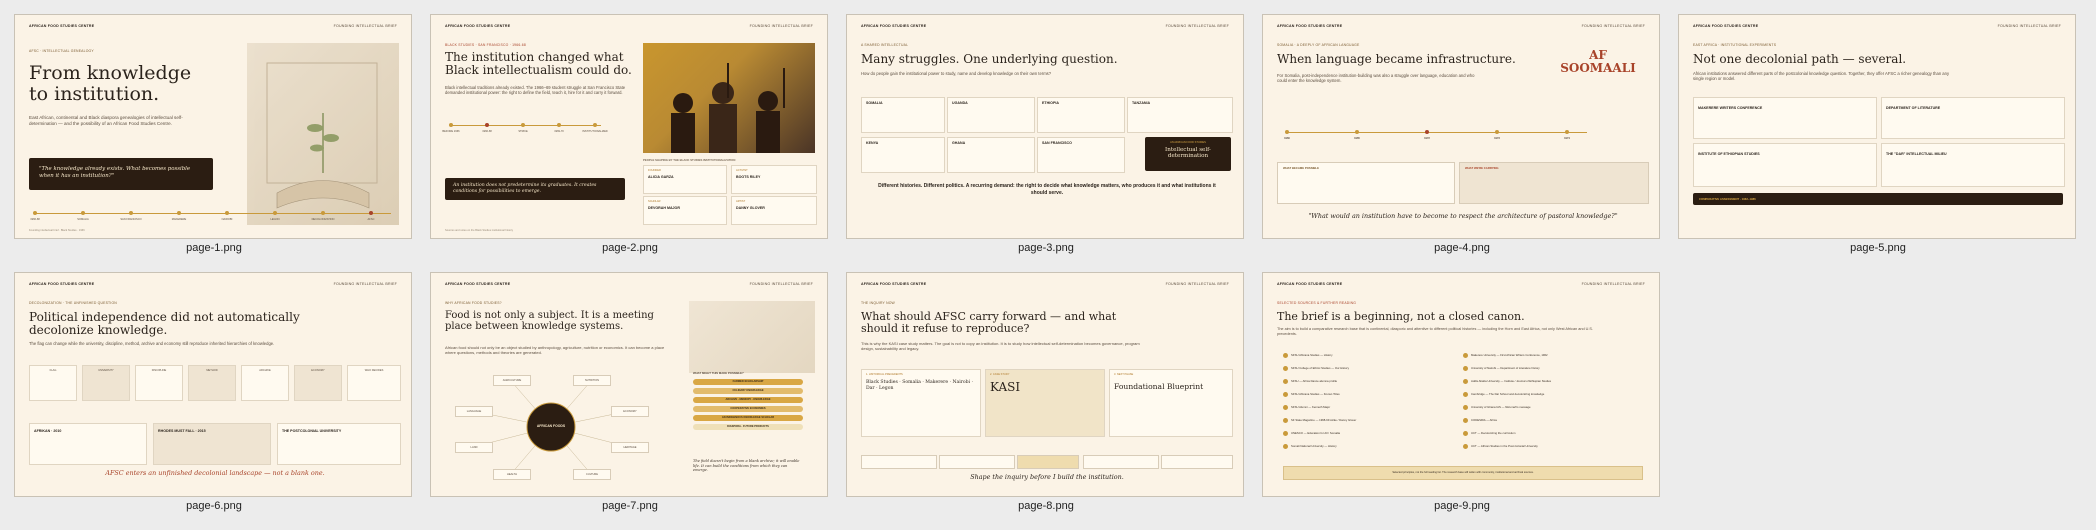 The width and height of the screenshot is (2096, 530). Describe the element at coordinates (35, 219) in the screenshot. I see `timeline-label: 1966-68` at that location.